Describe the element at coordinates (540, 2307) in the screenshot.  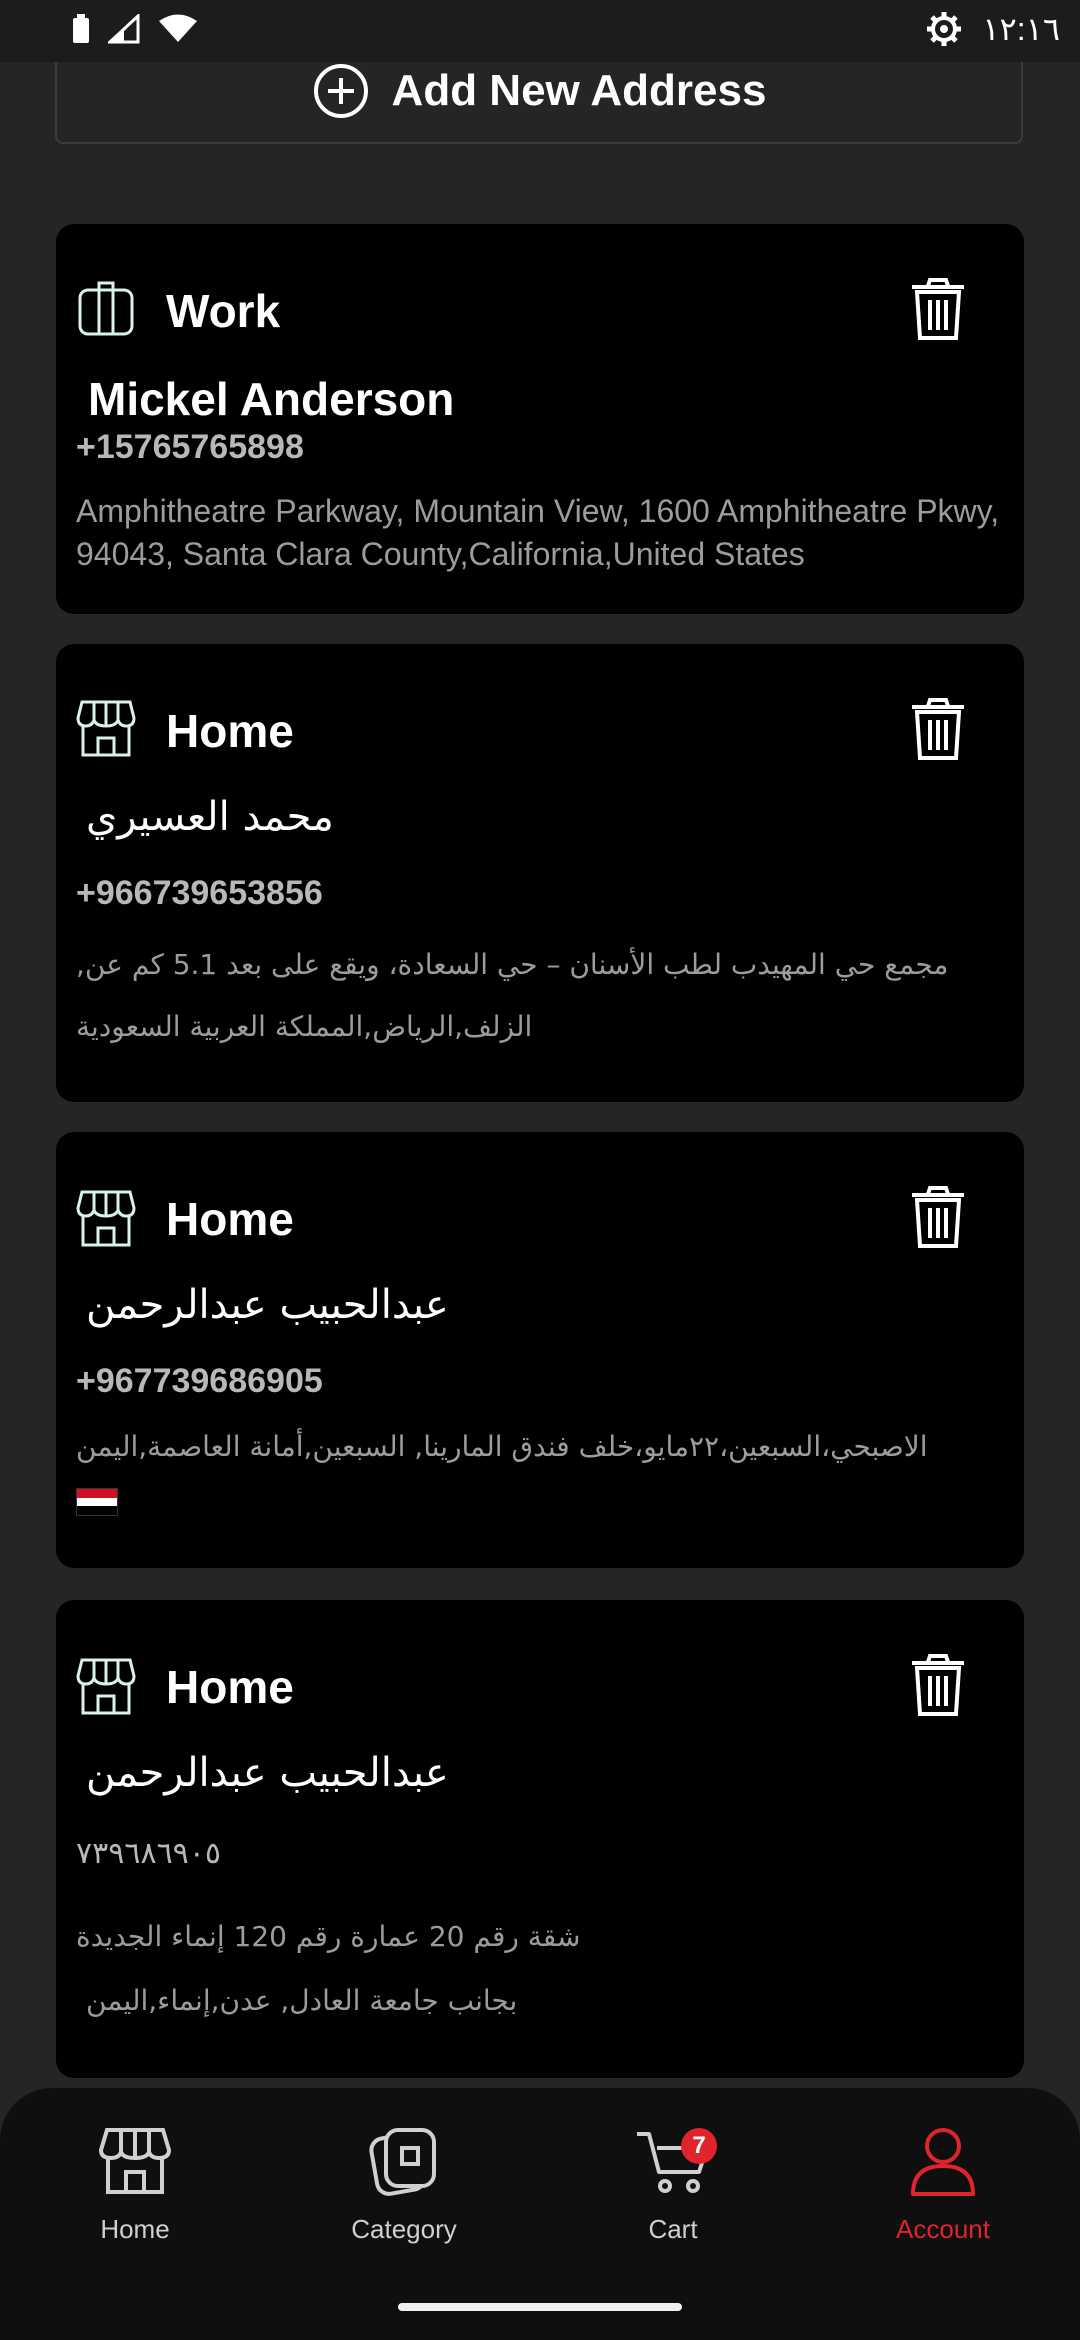
I see `home-indicator` at that location.